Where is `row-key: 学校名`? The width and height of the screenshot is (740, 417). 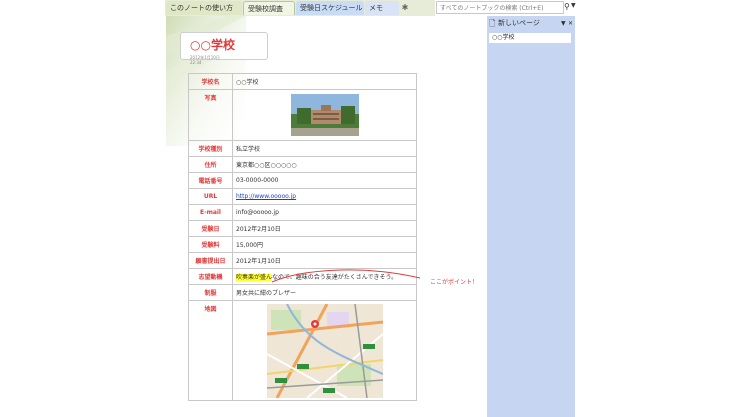
row-key: 学校名 is located at coordinates (210, 81).